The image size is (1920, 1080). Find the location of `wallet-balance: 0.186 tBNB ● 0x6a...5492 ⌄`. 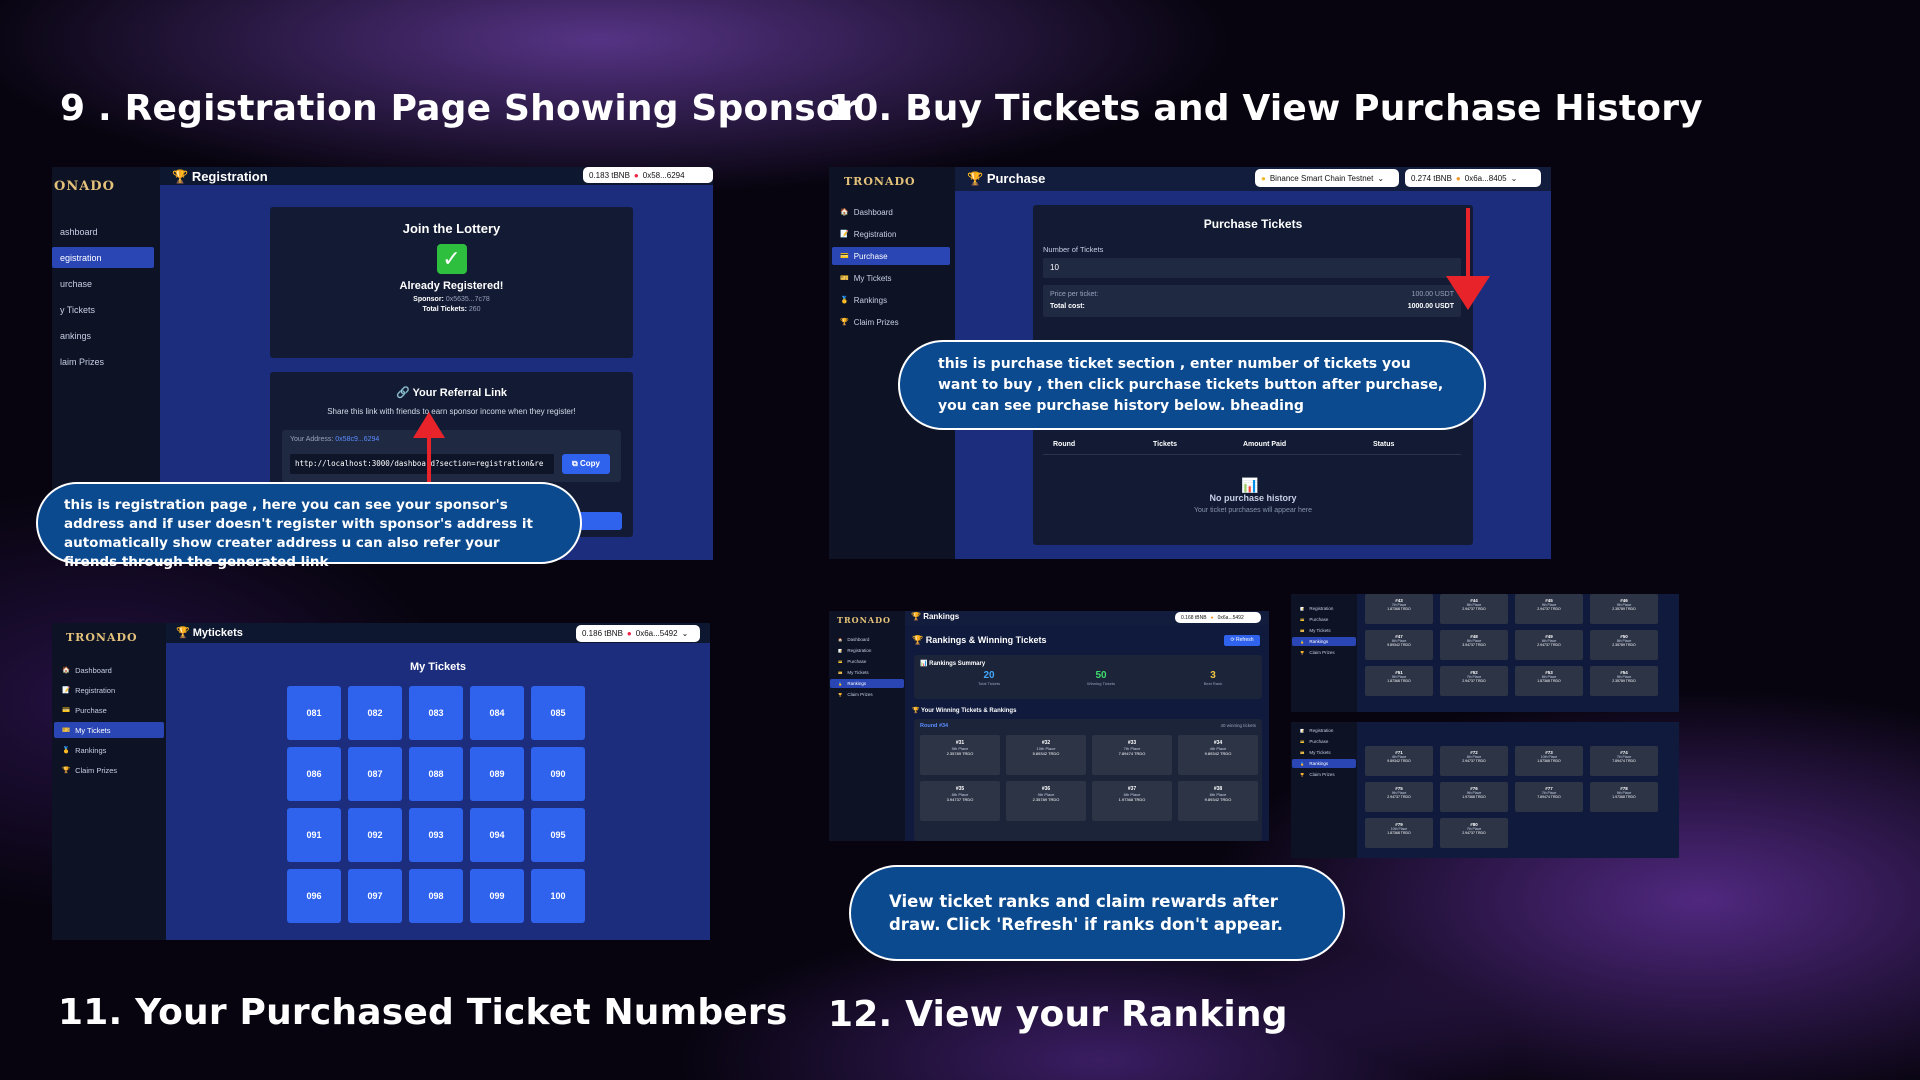

wallet-balance: 0.186 tBNB ● 0x6a...5492 ⌄ is located at coordinates (638, 633).